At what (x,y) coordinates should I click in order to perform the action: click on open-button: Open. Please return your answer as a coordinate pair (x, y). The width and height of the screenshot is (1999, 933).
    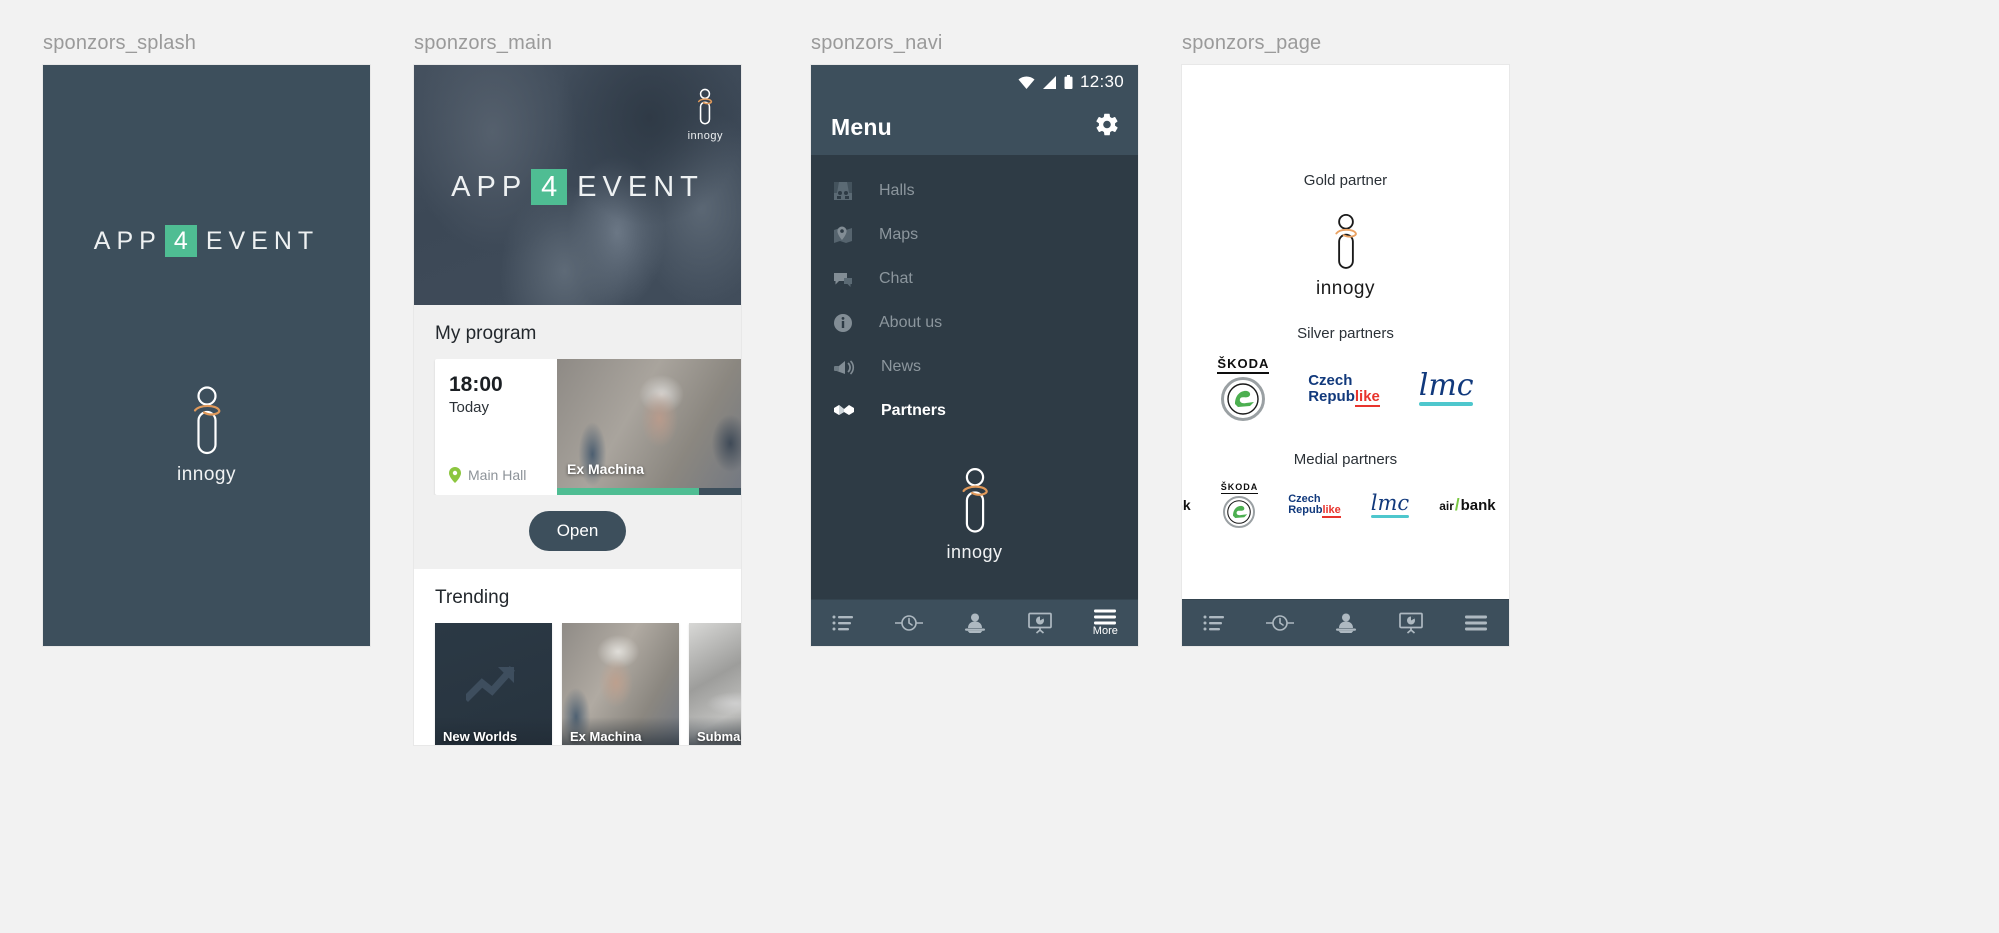
    Looking at the image, I should click on (577, 531).